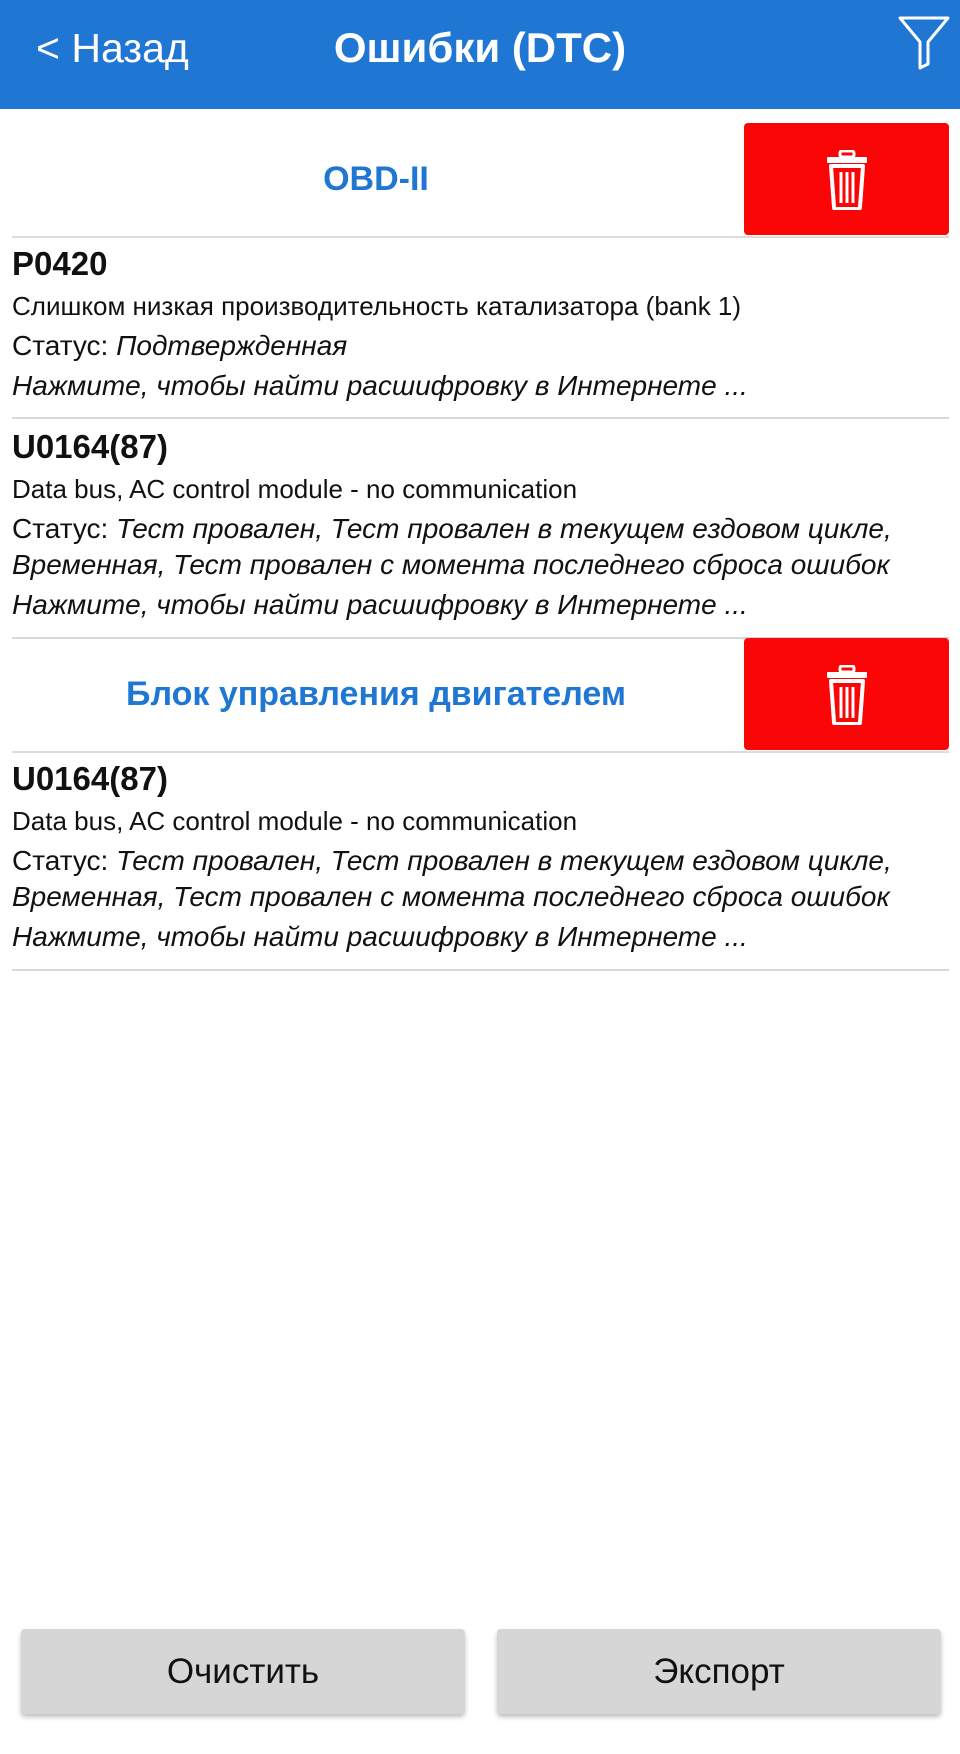 The height and width of the screenshot is (1754, 960). I want to click on dtc-status-value: Подтвержденная, so click(232, 345).